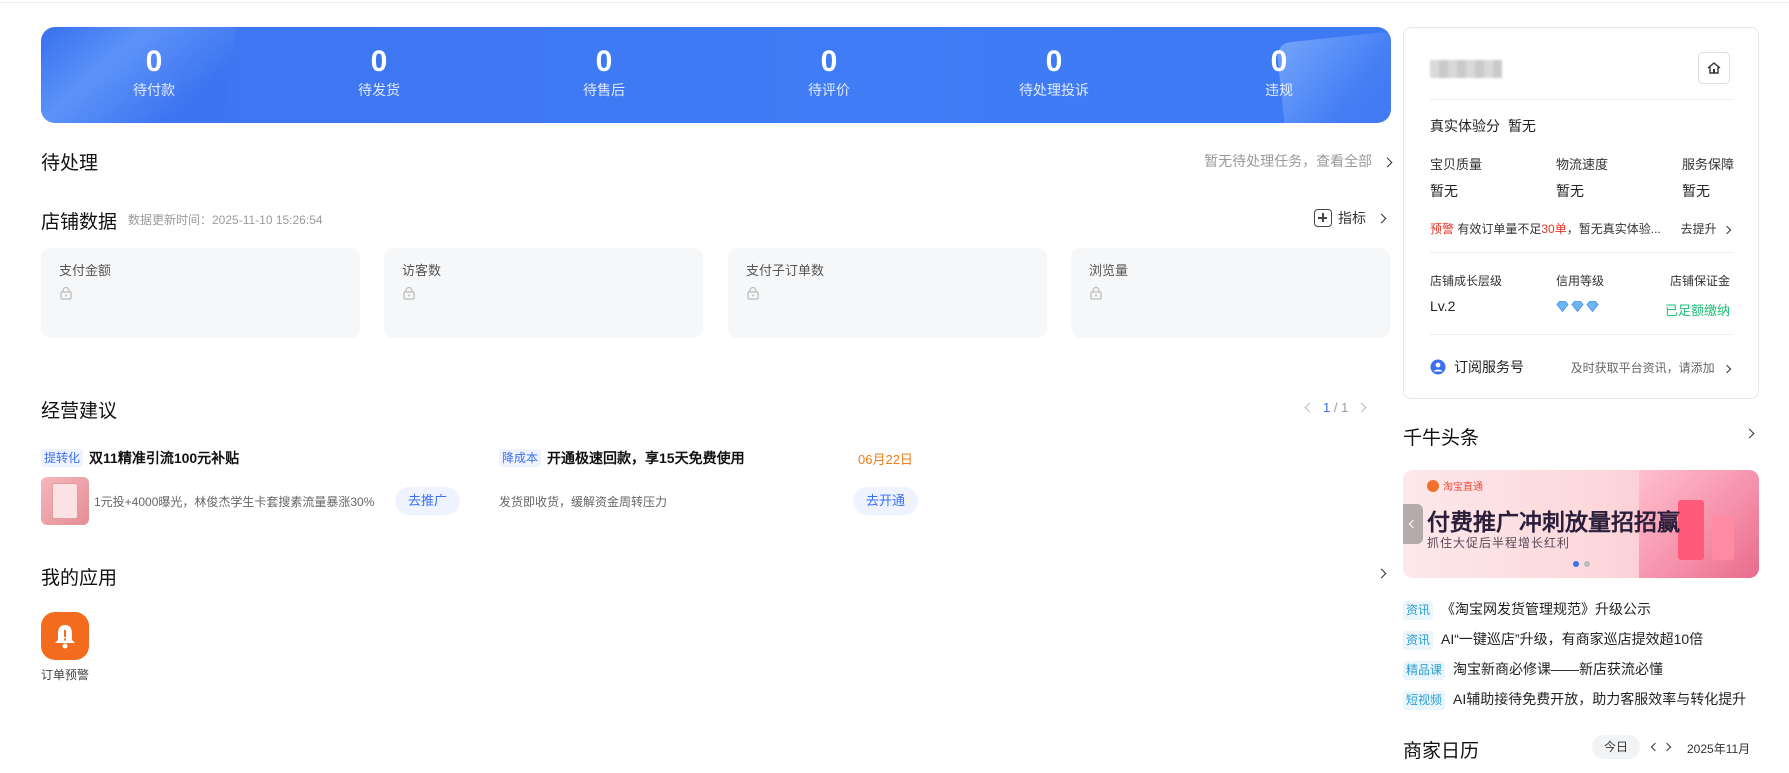 This screenshot has height=773, width=1789. What do you see at coordinates (62, 458) in the screenshot?
I see `advice-tag: 提转化` at bounding box center [62, 458].